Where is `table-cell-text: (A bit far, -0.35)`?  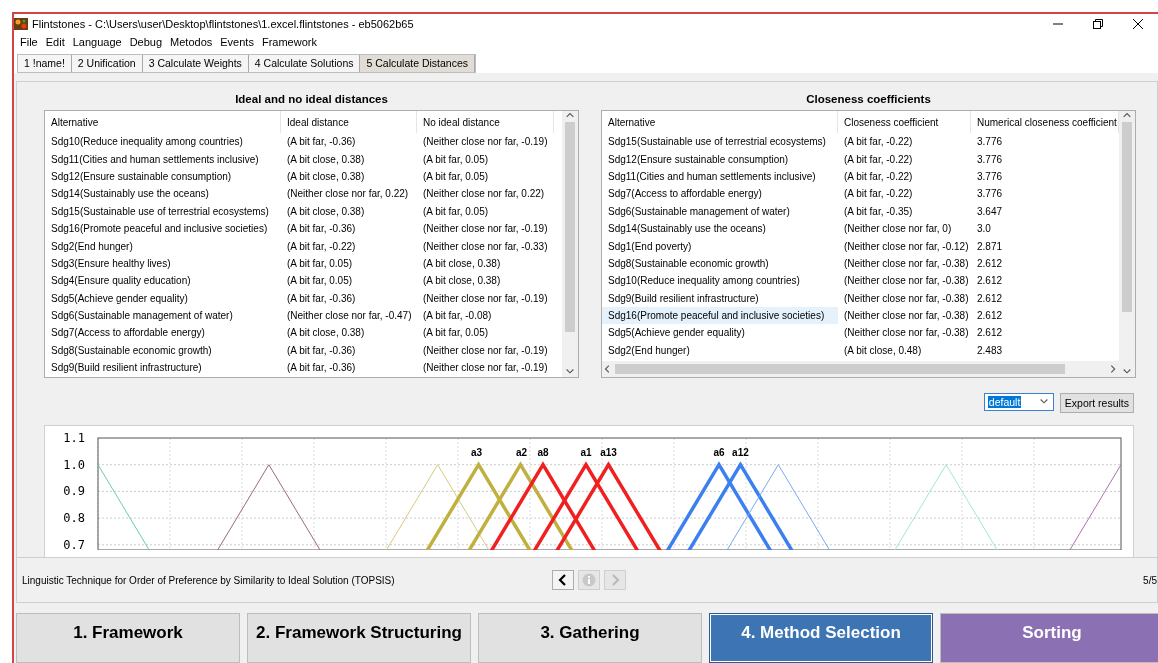
table-cell-text: (A bit far, -0.35) is located at coordinates (878, 211).